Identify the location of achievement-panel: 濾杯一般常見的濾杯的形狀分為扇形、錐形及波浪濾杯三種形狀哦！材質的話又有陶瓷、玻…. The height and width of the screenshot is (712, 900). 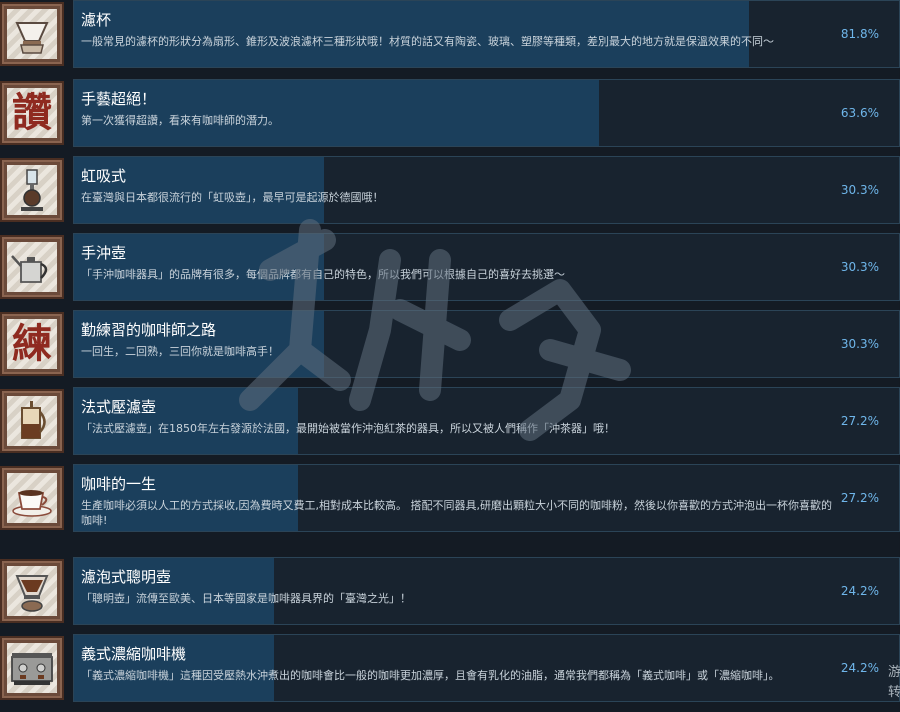
(486, 34).